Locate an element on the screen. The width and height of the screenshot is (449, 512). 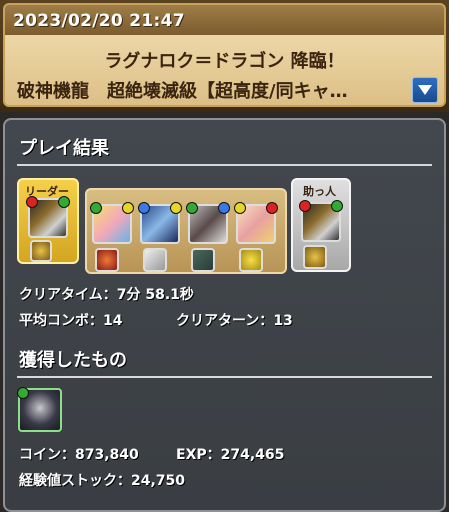
clear-turn-row: クリアターン：13 is located at coordinates (234, 320).